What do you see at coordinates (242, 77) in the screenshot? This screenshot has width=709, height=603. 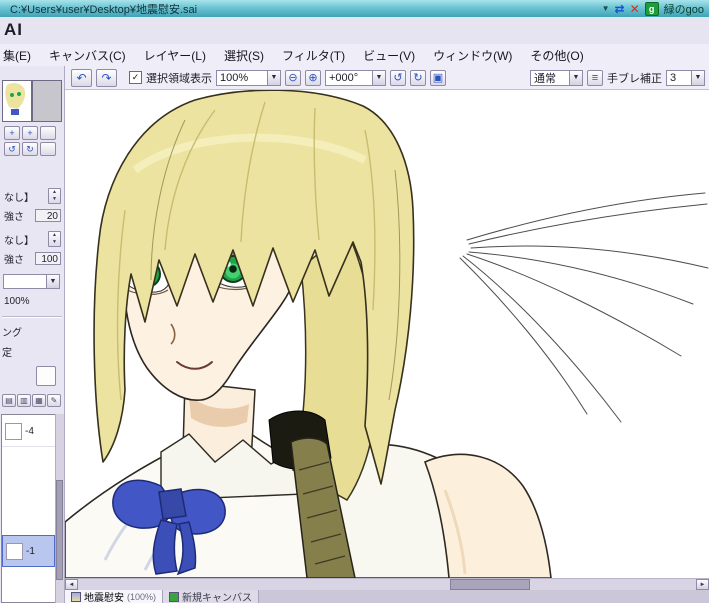 I see `zoom-value: 100%` at bounding box center [242, 77].